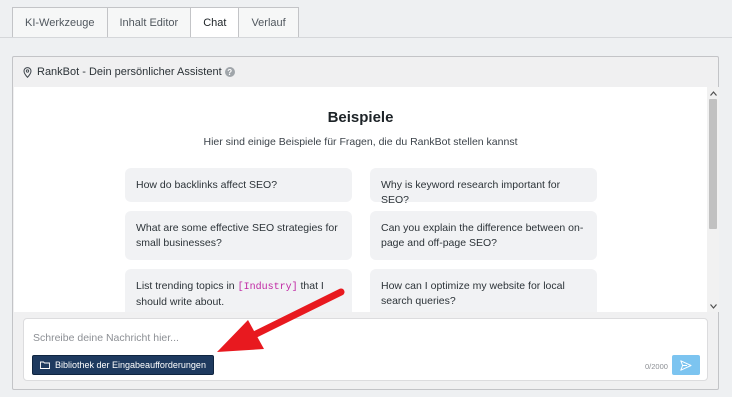 Image resolution: width=732 pixels, height=397 pixels. Describe the element at coordinates (268, 22) in the screenshot. I see `tab-verlauf: Verlauf` at that location.